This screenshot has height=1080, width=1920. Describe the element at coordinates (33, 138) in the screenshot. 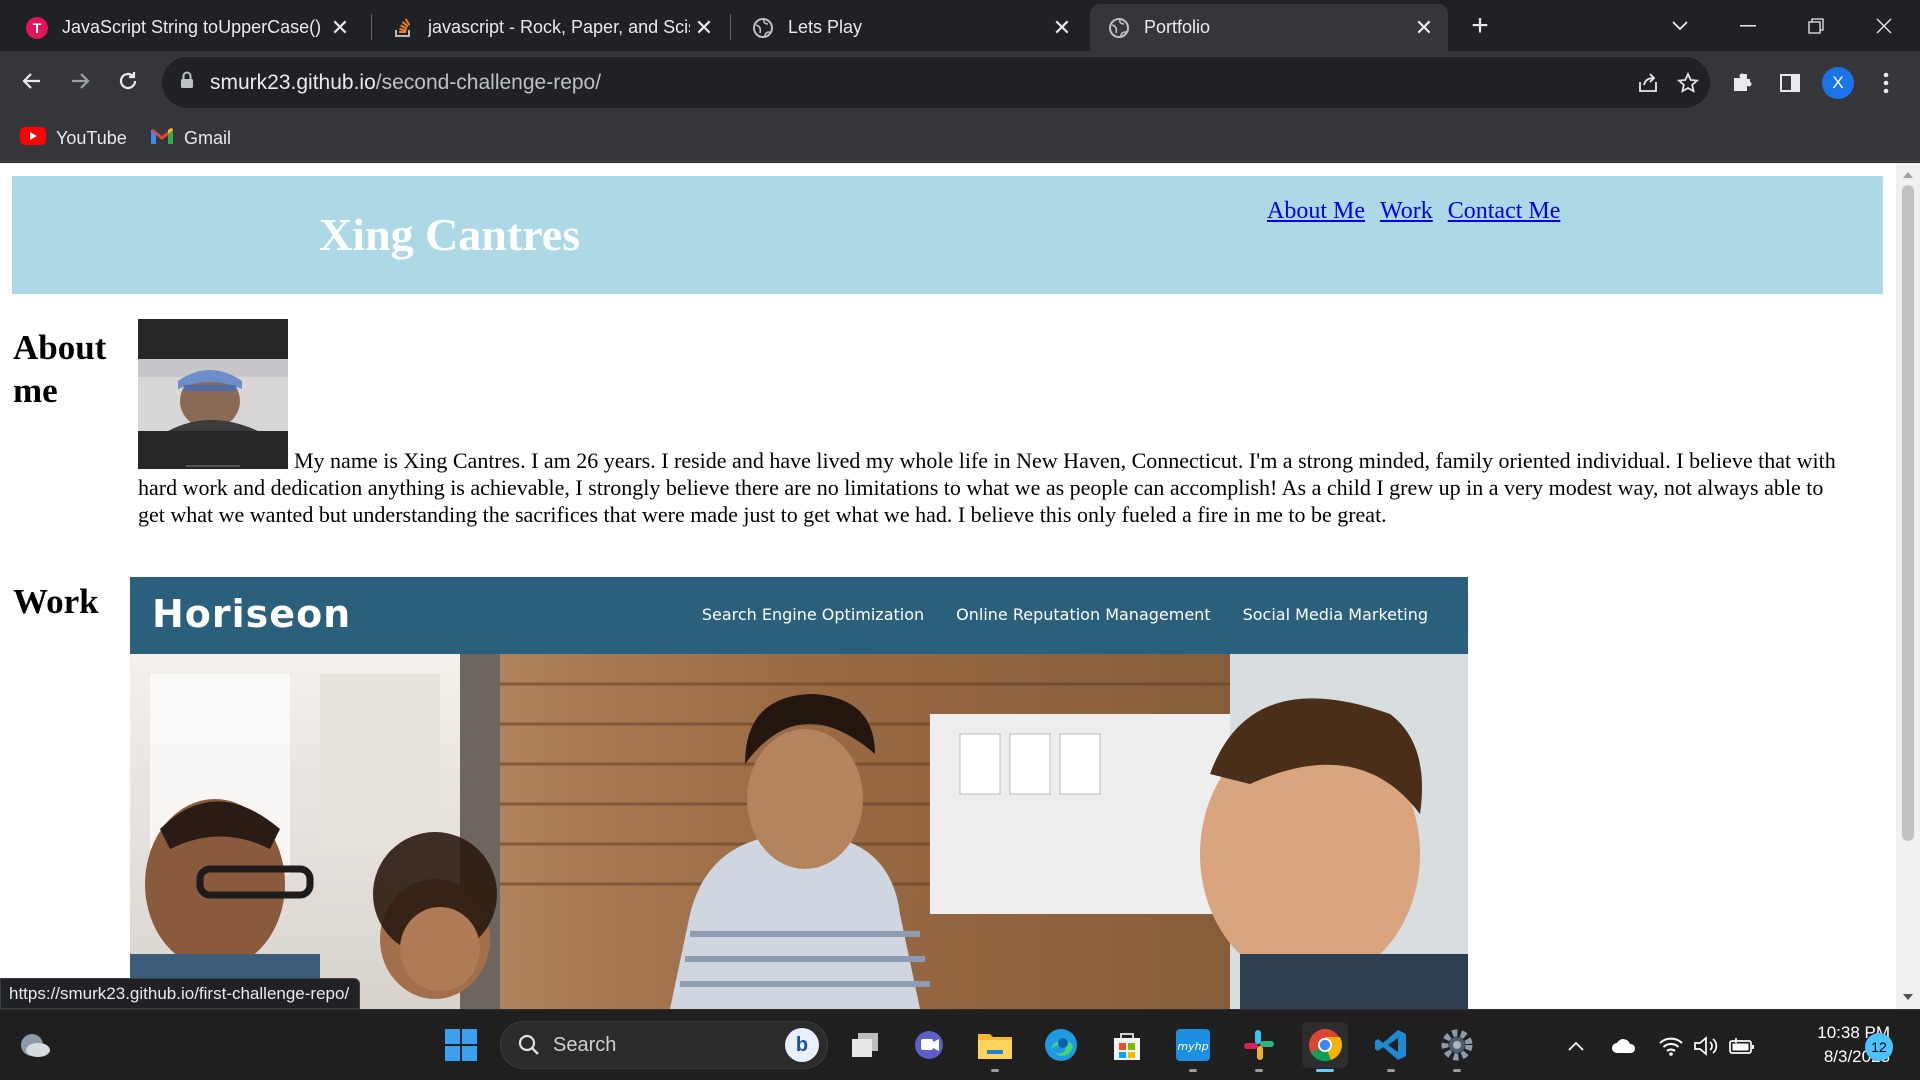

I see `youtube-icon` at that location.